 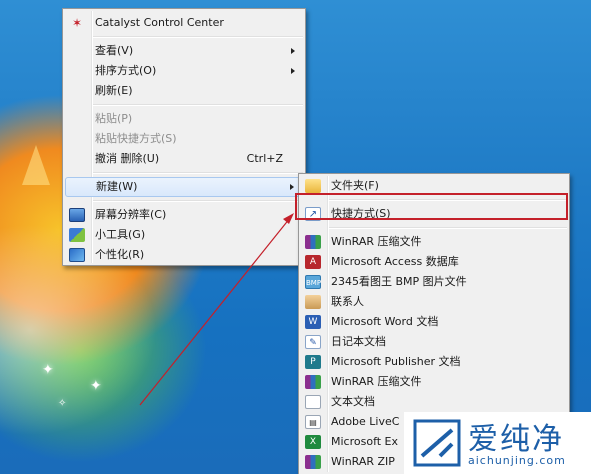 What do you see at coordinates (516, 439) in the screenshot?
I see `watermark-brand: 爱纯净` at bounding box center [516, 439].